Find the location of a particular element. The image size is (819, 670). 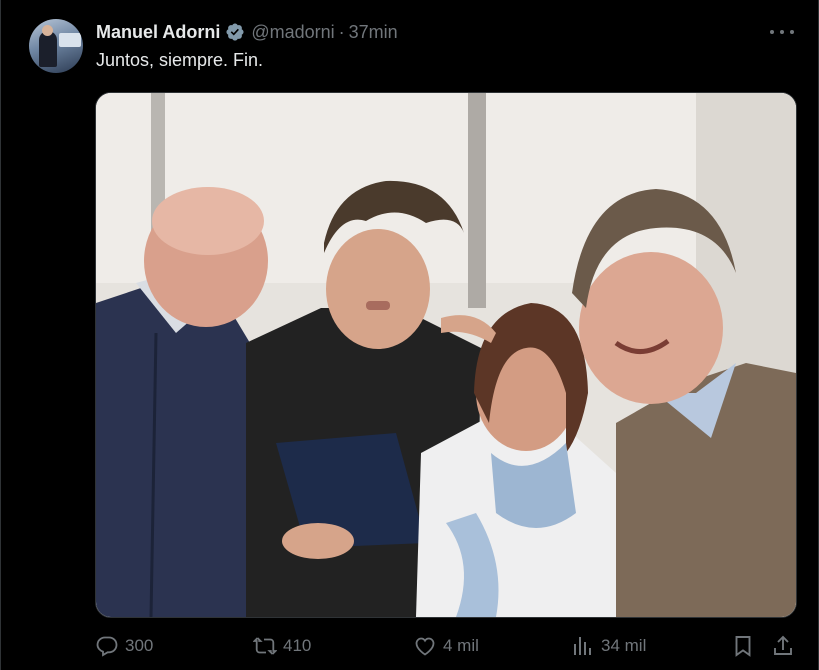

tweet-header: Manuel Adorni @madorni · 37min is located at coordinates (247, 32).